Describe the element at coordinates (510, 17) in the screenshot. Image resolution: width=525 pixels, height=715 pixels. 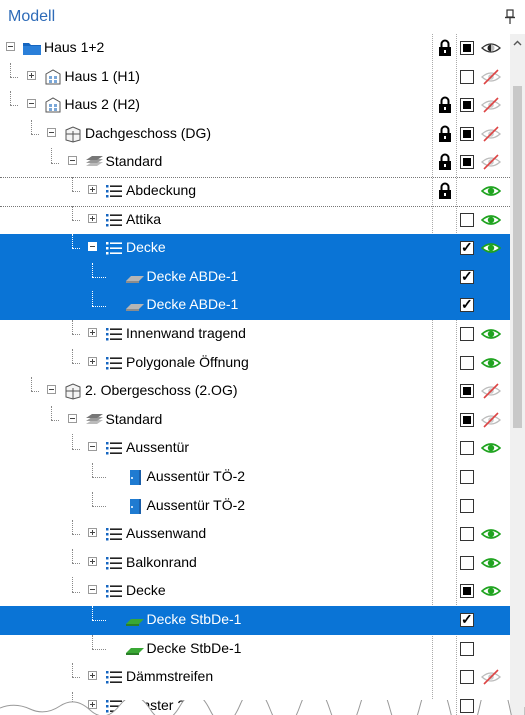
I see `pin-icon` at that location.